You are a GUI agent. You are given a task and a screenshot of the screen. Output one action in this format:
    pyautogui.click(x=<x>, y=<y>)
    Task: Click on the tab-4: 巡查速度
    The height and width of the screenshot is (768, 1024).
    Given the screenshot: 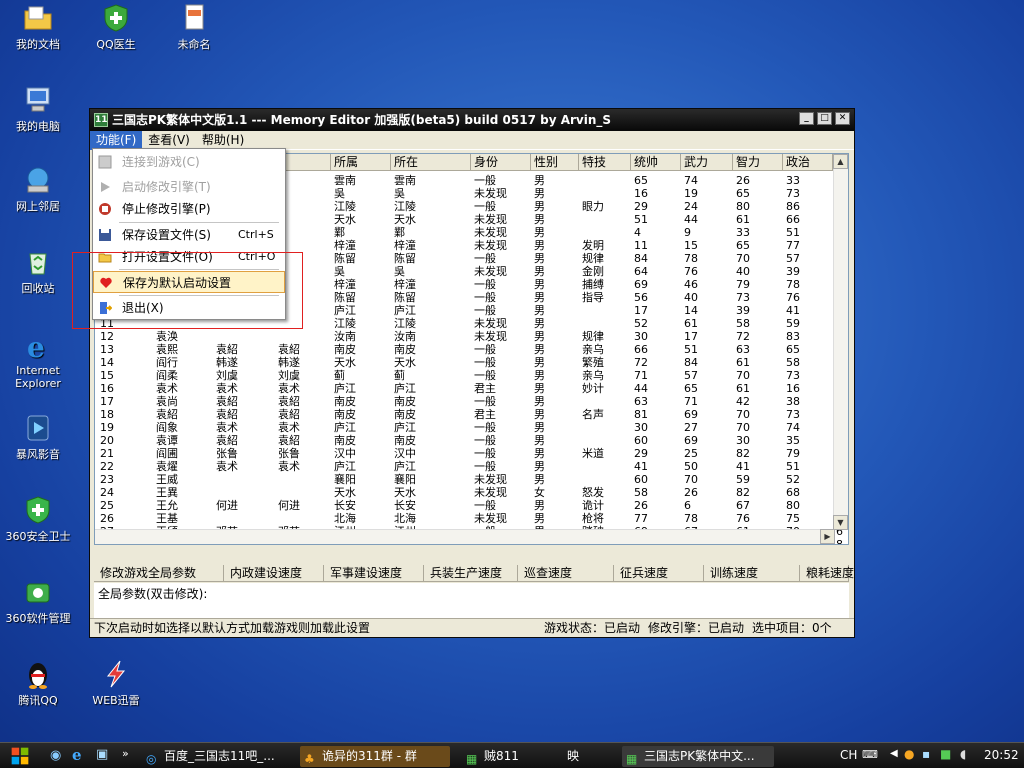 What is the action you would take?
    pyautogui.click(x=566, y=573)
    